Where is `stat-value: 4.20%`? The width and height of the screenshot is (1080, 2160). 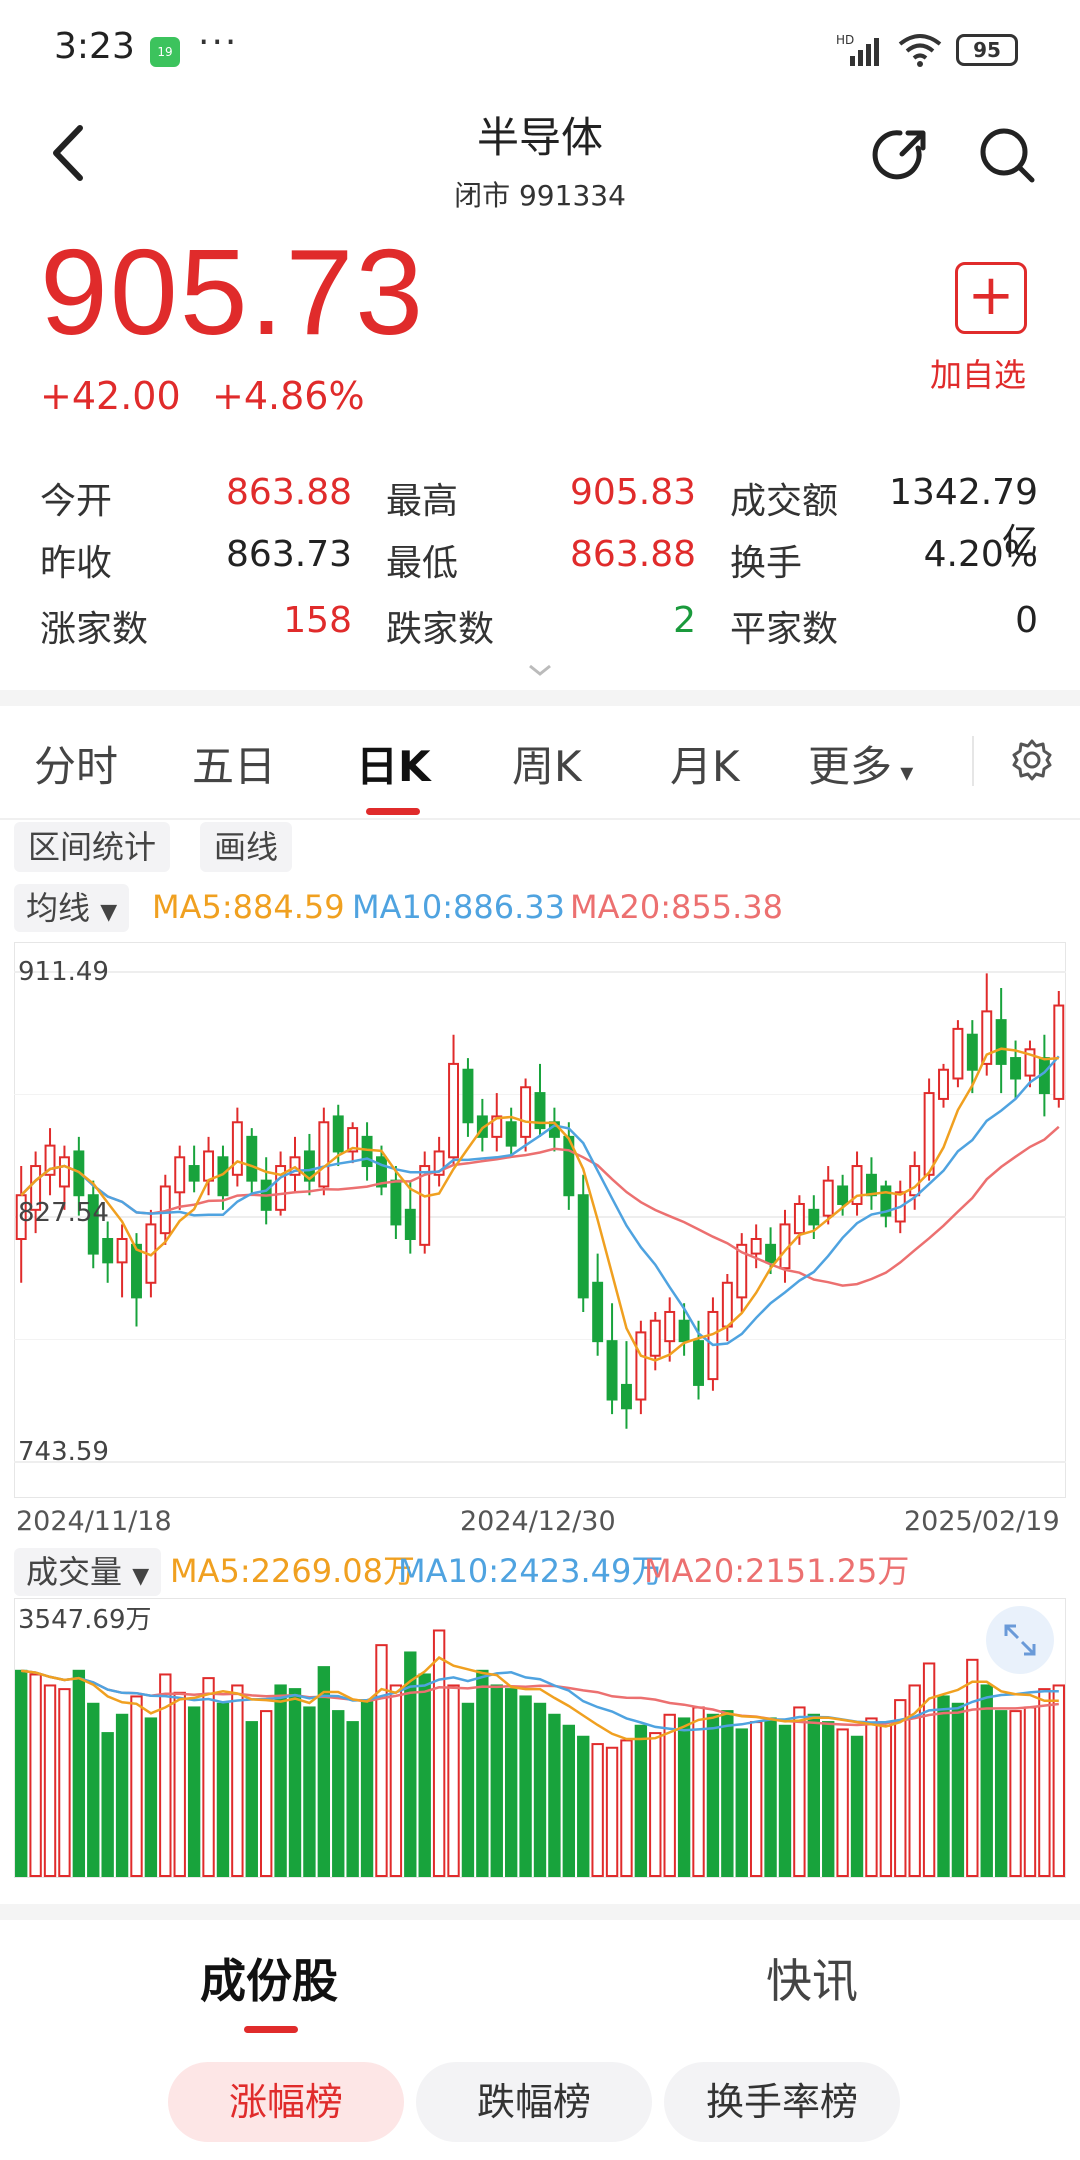 stat-value: 4.20% is located at coordinates (980, 554).